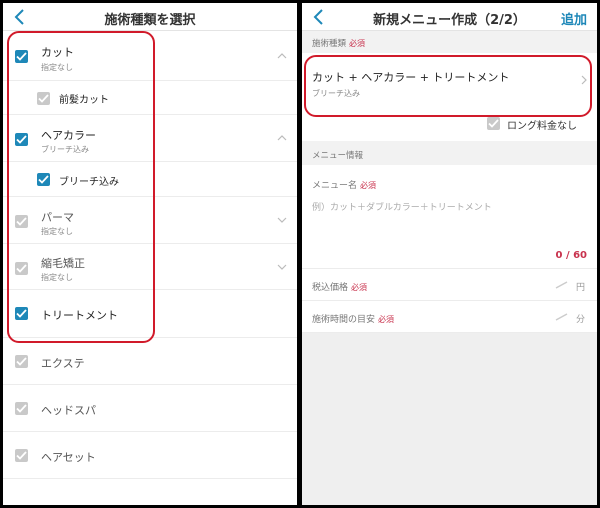 The width and height of the screenshot is (600, 508). Describe the element at coordinates (338, 156) in the screenshot. I see `section-label: メニュー情報` at that location.